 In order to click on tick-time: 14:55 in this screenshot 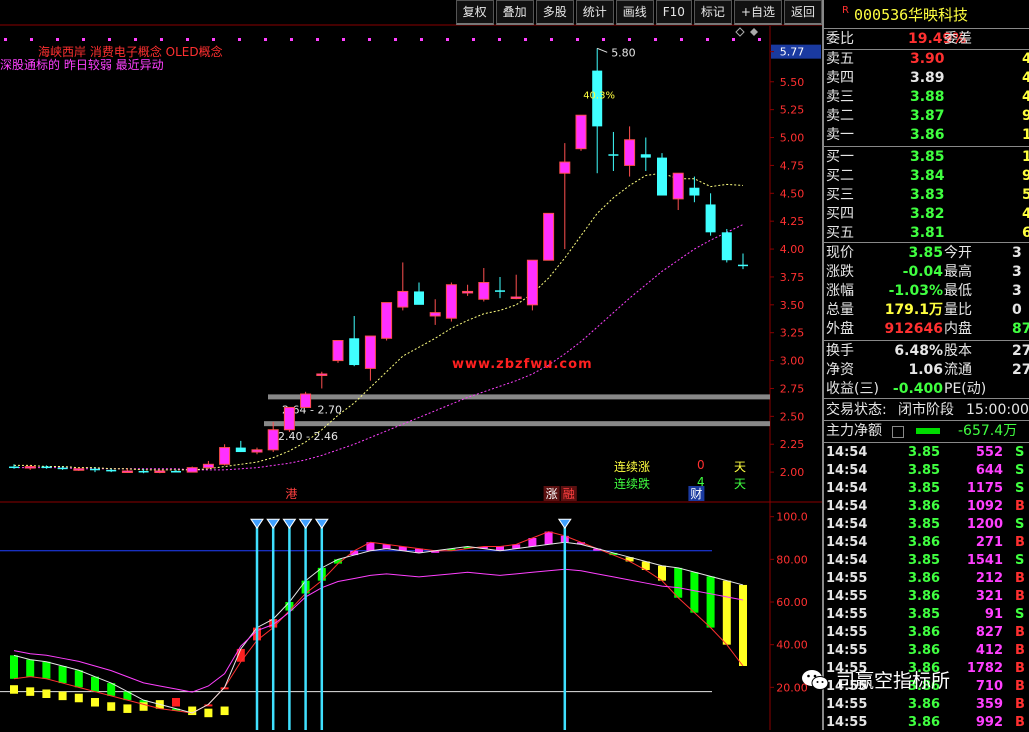, I will do `click(847, 614)`.